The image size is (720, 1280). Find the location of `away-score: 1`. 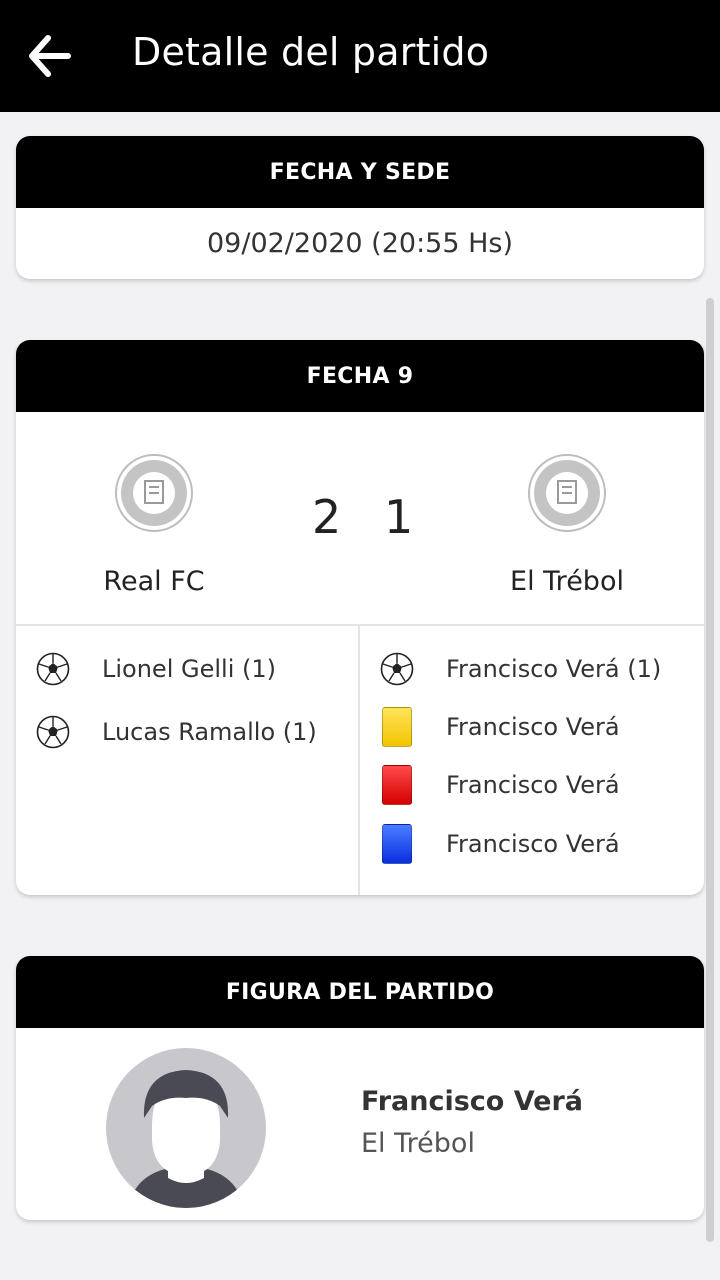

away-score: 1 is located at coordinates (399, 517).